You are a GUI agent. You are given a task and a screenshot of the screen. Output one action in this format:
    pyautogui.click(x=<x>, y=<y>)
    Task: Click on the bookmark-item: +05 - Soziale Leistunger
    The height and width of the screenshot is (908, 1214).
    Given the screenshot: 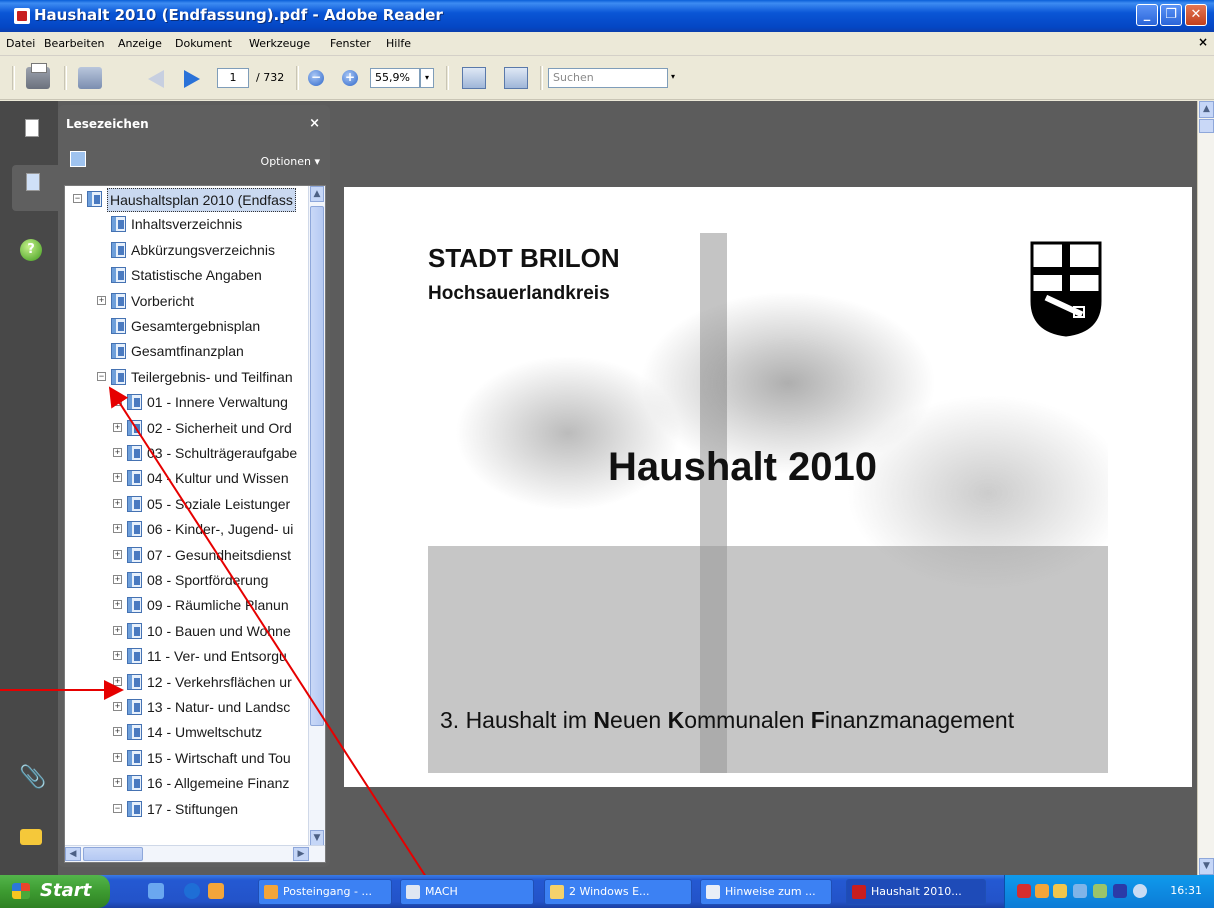 What is the action you would take?
    pyautogui.click(x=186, y=504)
    